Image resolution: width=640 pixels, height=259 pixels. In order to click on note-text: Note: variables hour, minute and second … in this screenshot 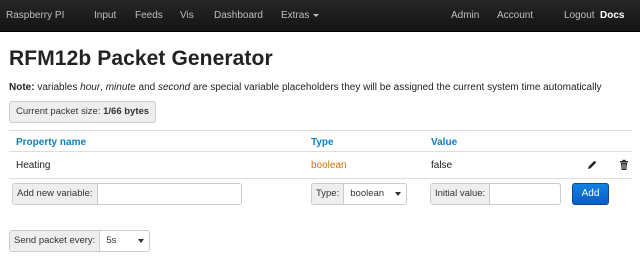, I will do `click(305, 87)`.